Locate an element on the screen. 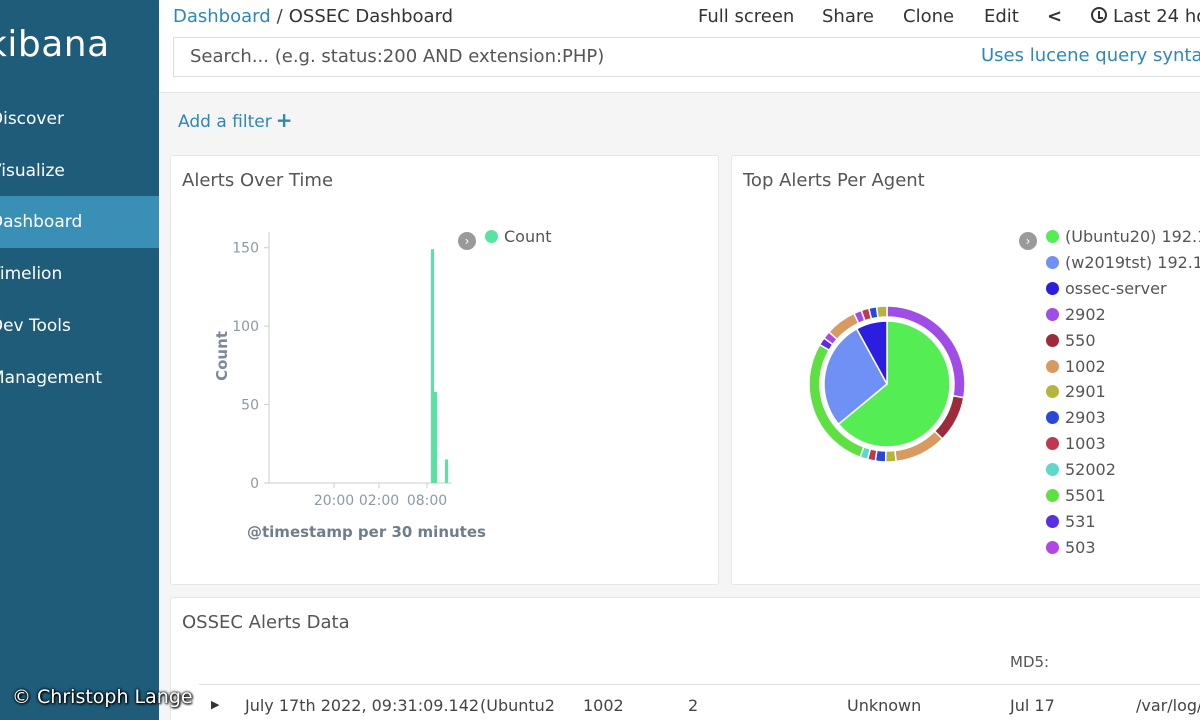 The width and height of the screenshot is (1200, 720). legend-item: 5501 is located at coordinates (1076, 495).